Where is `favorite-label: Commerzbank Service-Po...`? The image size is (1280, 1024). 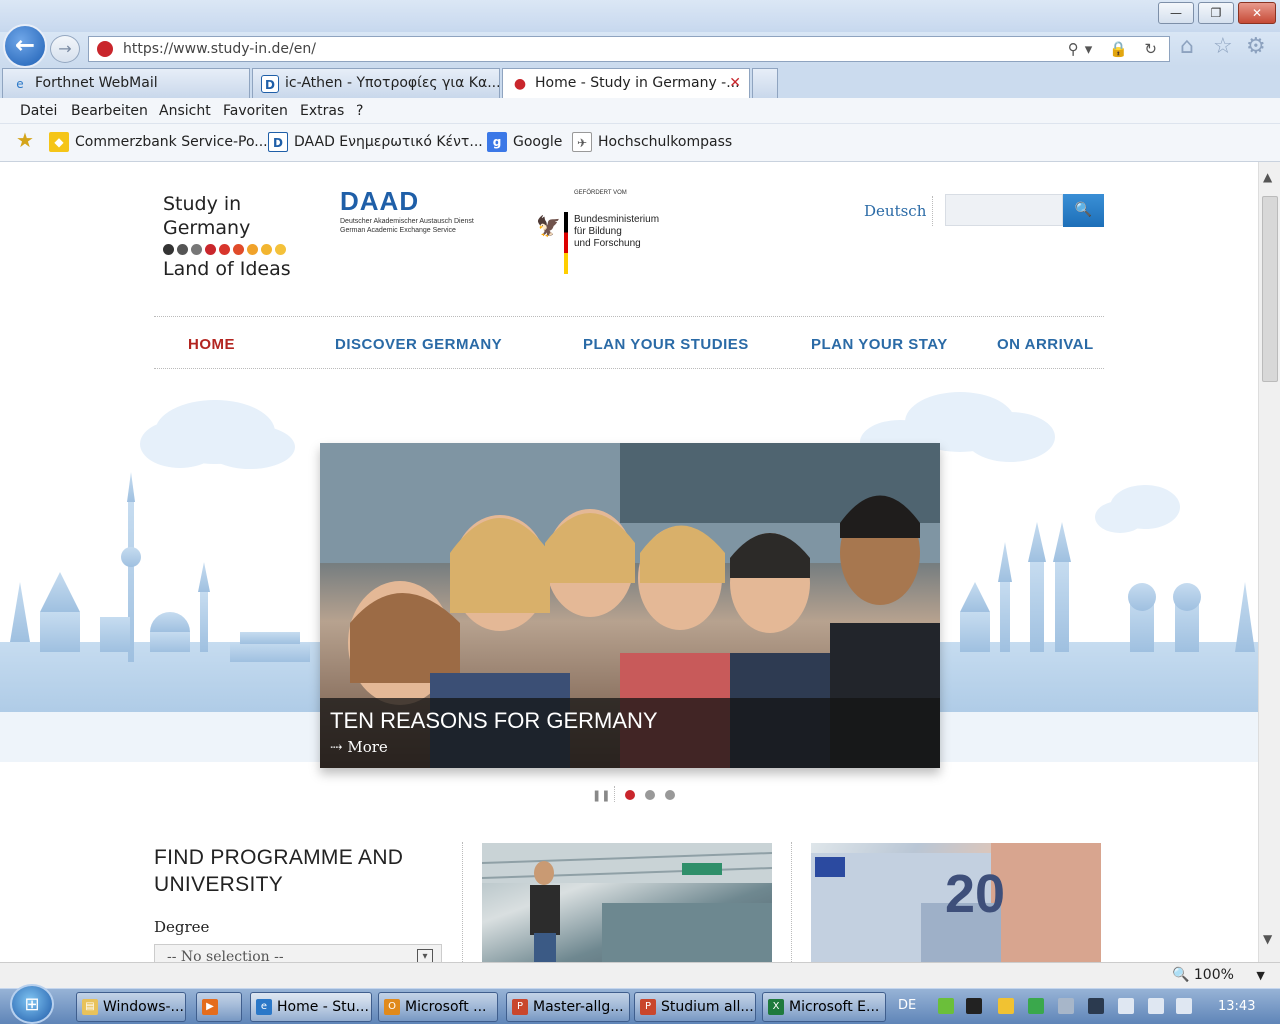 favorite-label: Commerzbank Service-Po... is located at coordinates (171, 142).